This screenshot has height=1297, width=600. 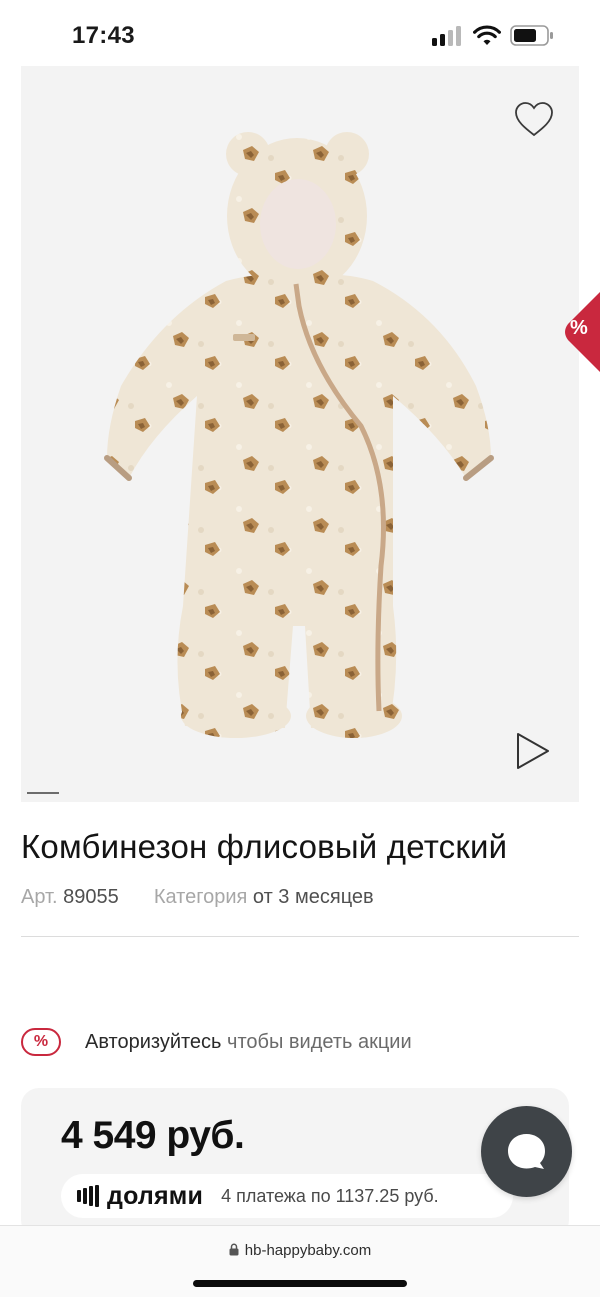 What do you see at coordinates (300, 33) in the screenshot?
I see `status-bar: 17:43` at bounding box center [300, 33].